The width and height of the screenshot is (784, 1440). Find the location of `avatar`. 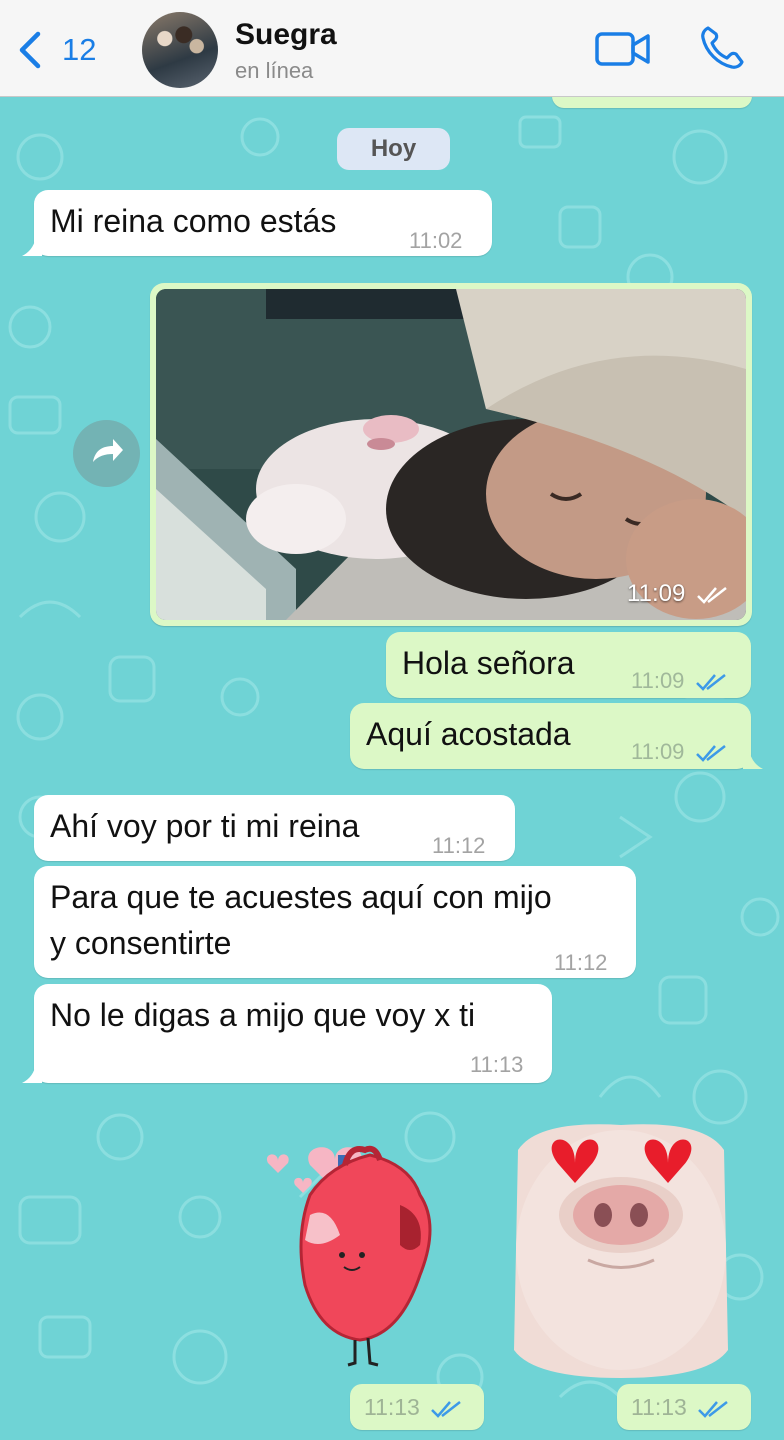

avatar is located at coordinates (180, 50).